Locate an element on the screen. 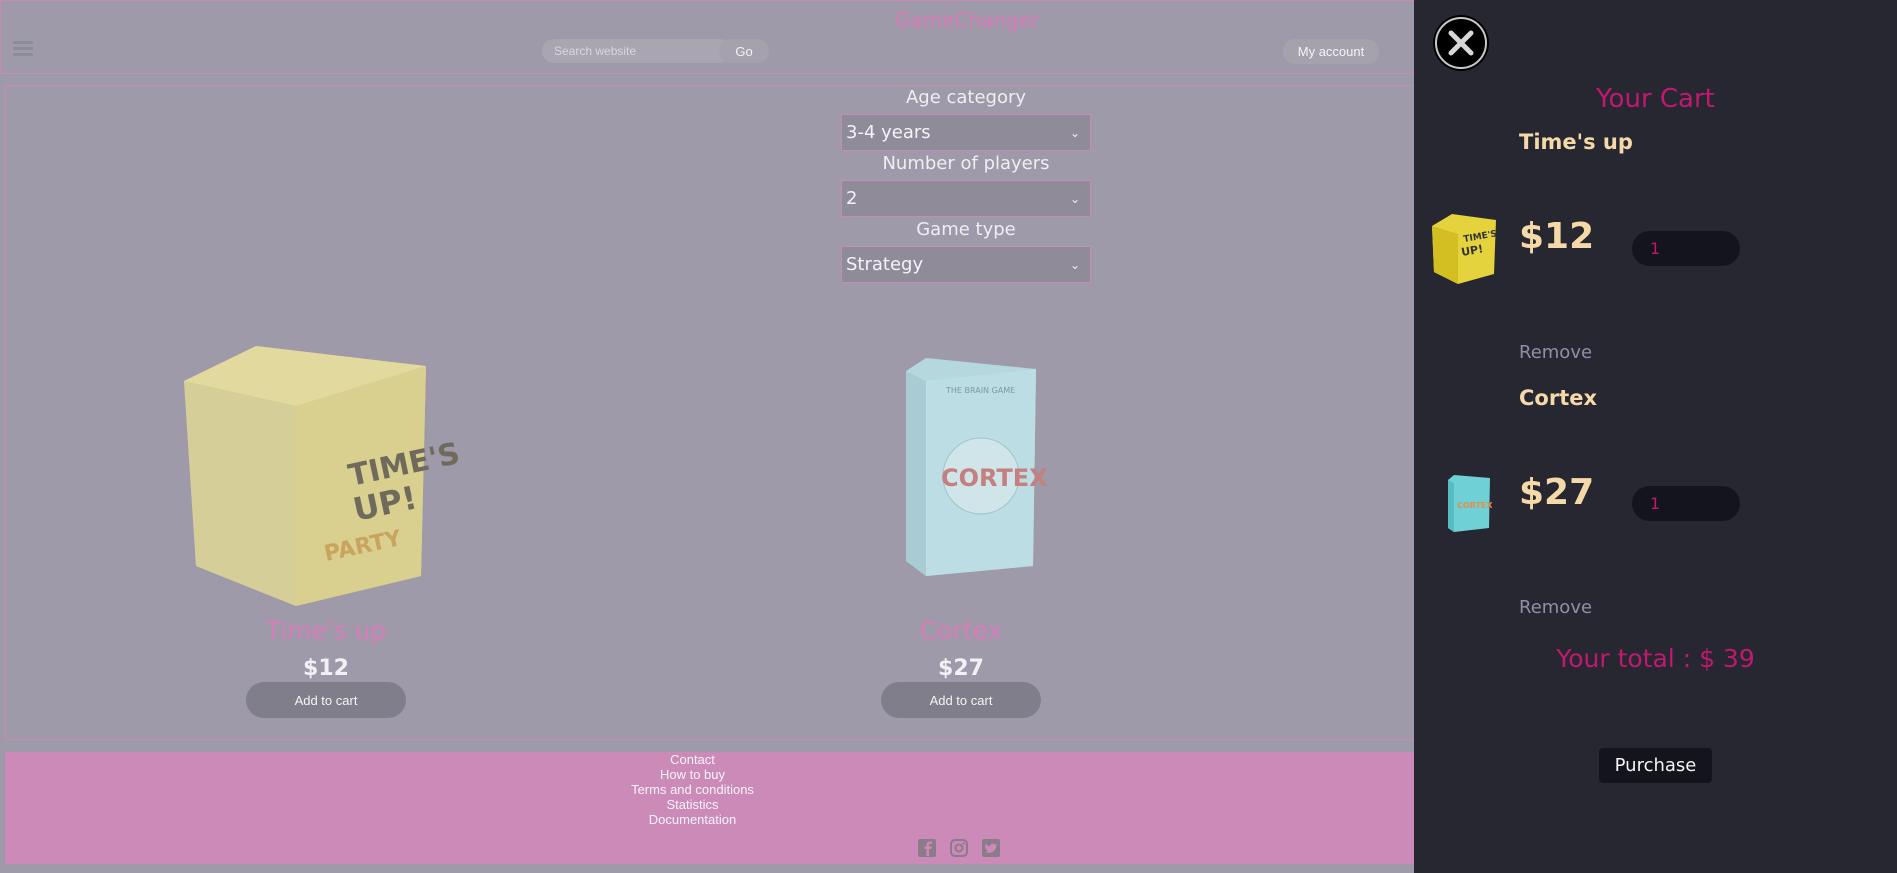 The image size is (1897, 873). svg-text: THE BRAIN GAME is located at coordinates (980, 390).